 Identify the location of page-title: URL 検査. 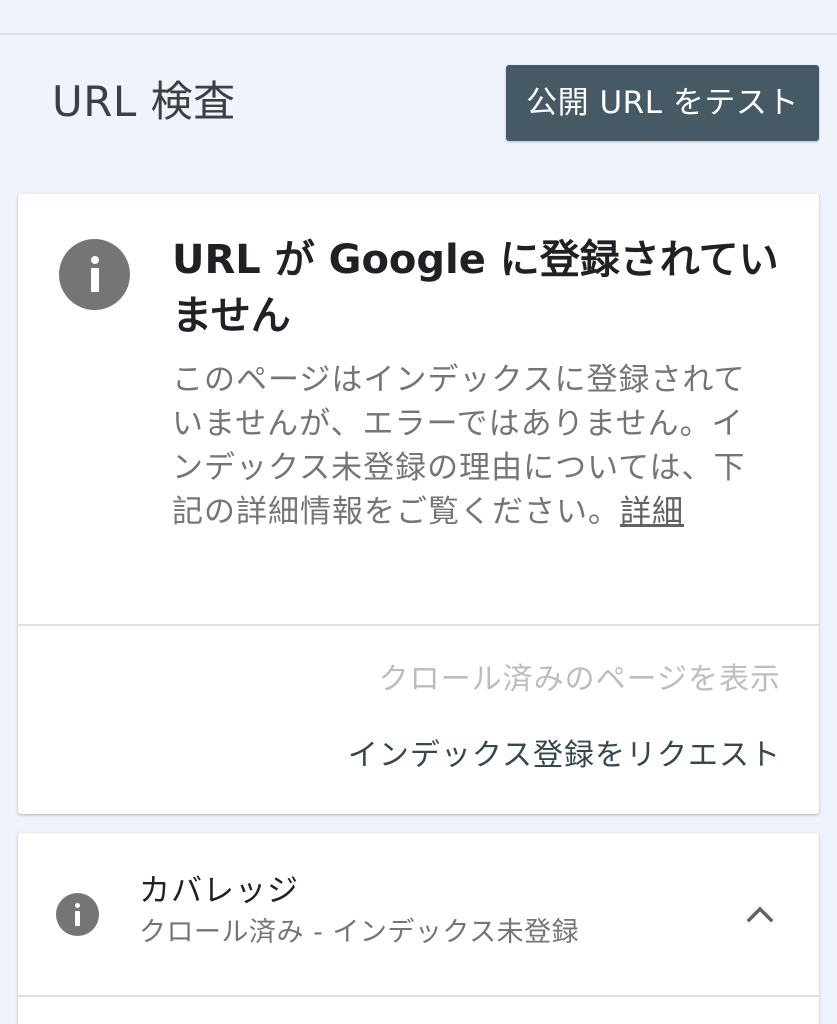
(144, 101).